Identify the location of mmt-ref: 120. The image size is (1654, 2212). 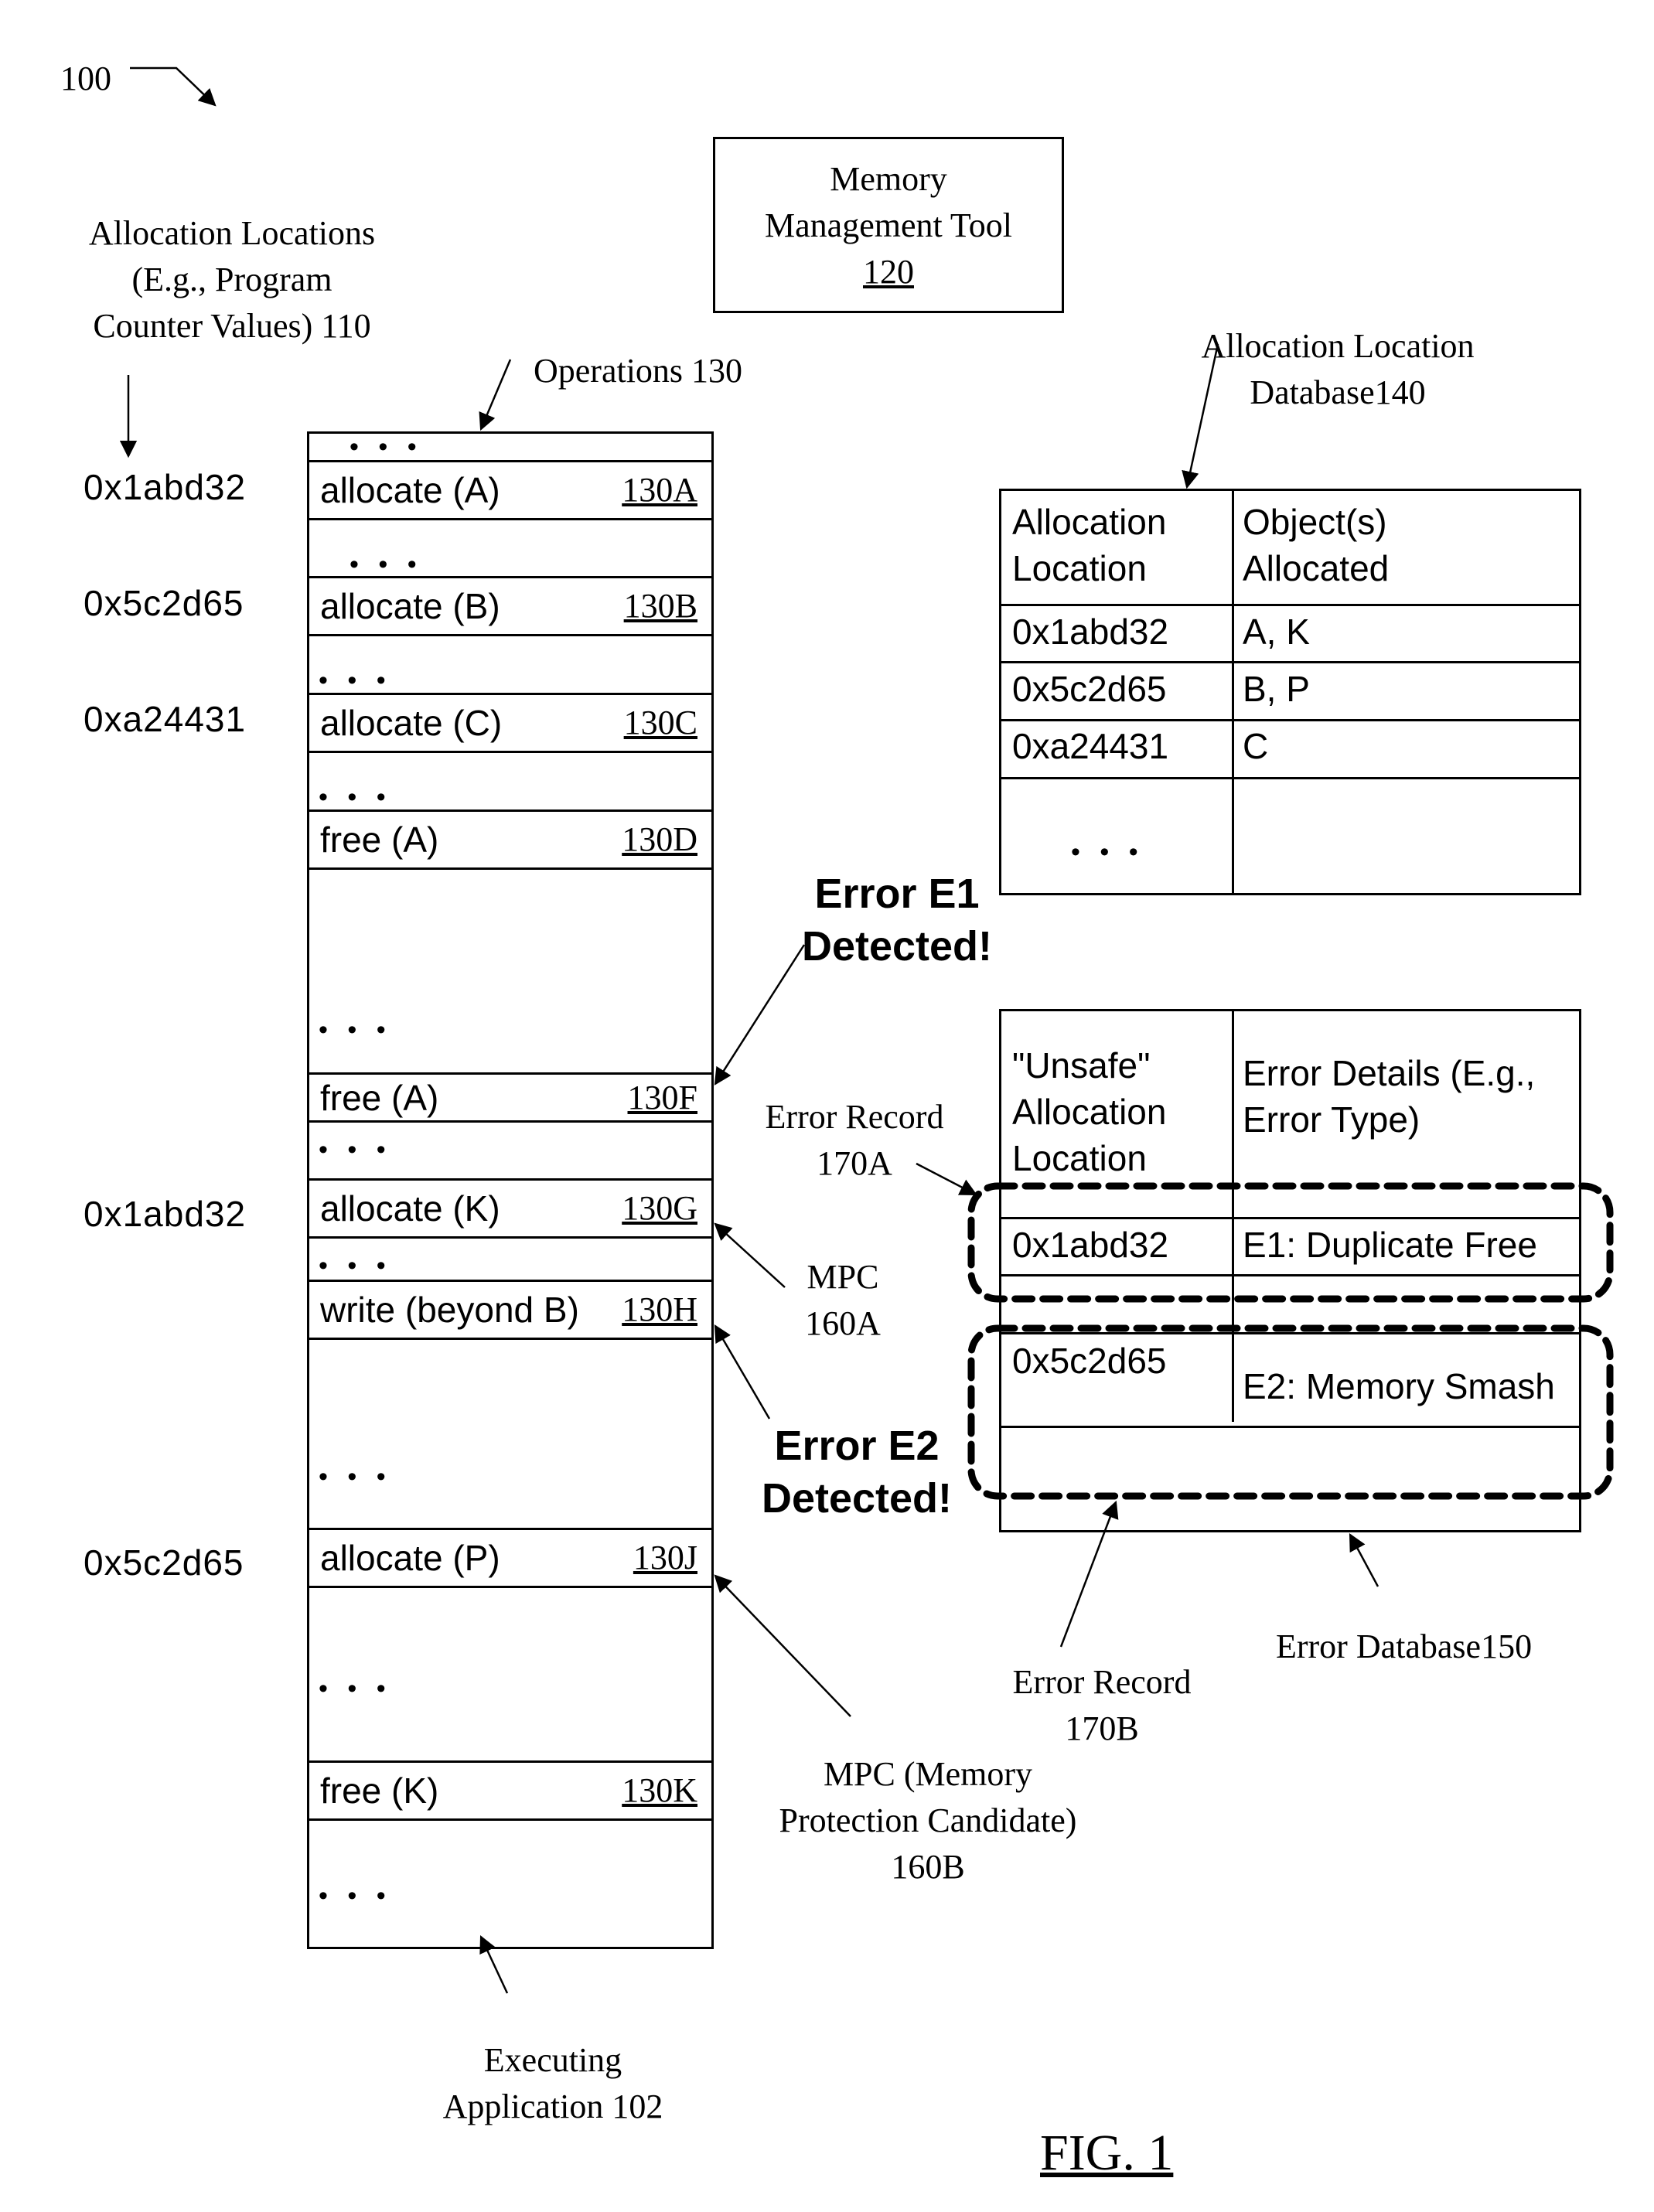
(888, 272).